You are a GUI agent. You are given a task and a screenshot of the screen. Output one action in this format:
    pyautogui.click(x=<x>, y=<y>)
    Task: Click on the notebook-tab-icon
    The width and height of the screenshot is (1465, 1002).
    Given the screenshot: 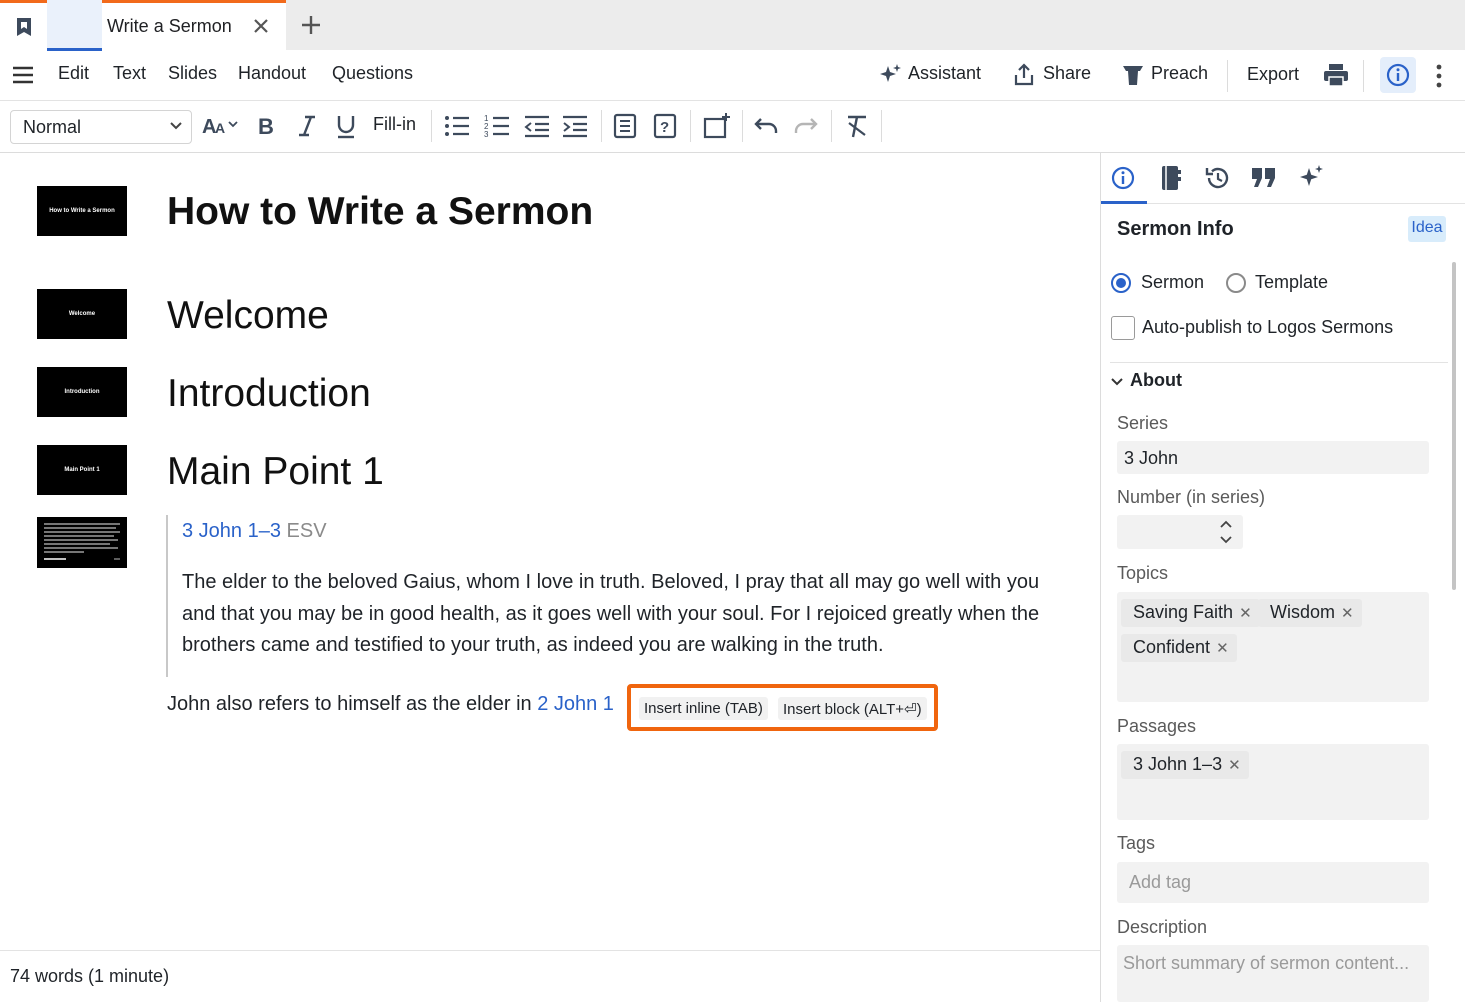 What is the action you would take?
    pyautogui.click(x=1170, y=178)
    